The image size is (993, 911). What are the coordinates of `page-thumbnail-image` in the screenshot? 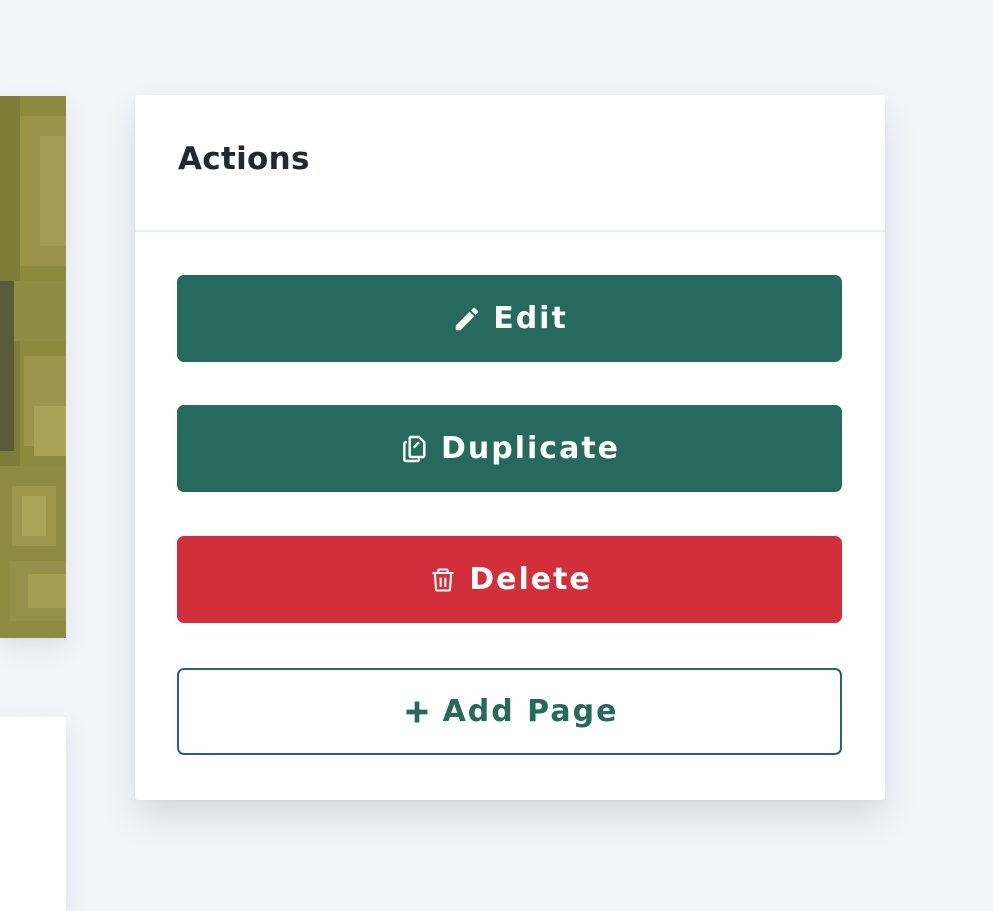 It's located at (33, 367).